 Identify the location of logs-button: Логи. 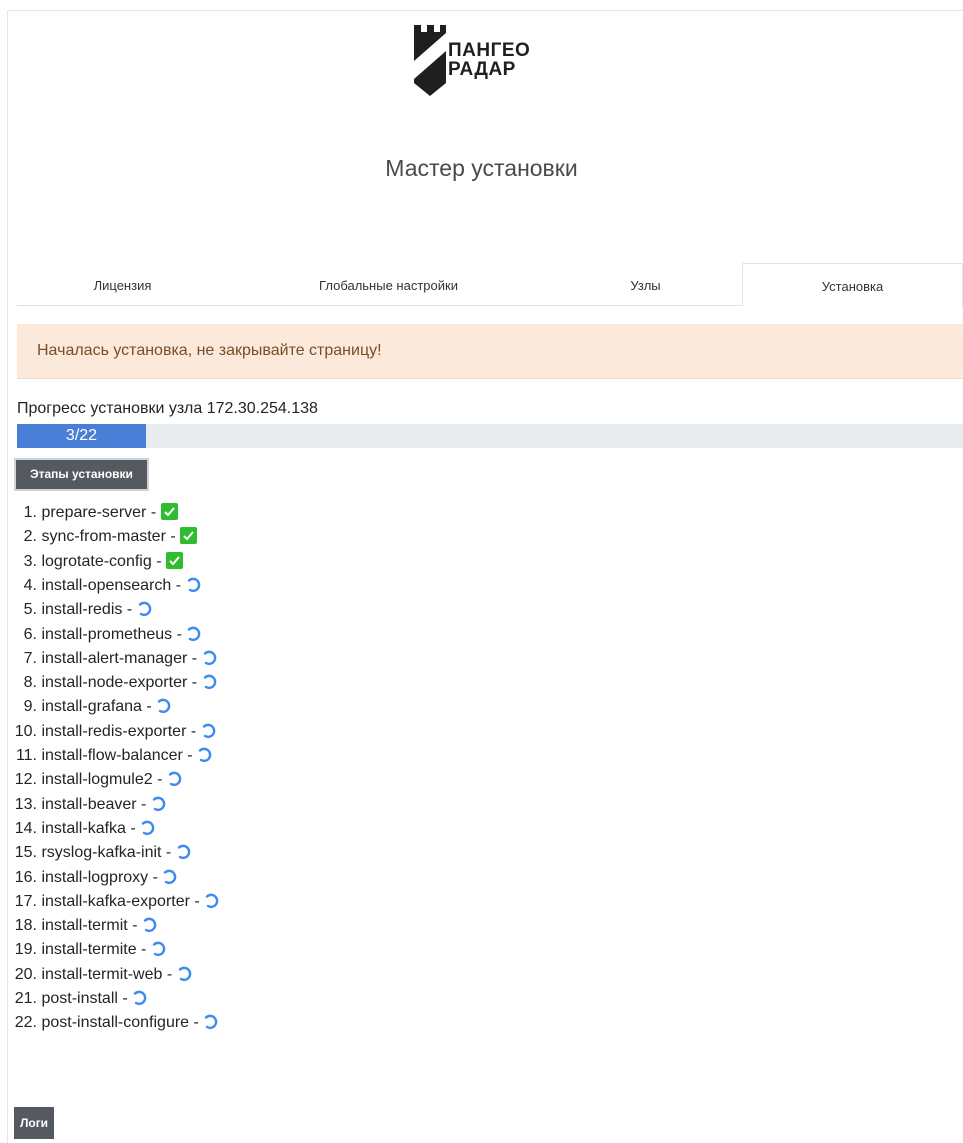
(34, 1123).